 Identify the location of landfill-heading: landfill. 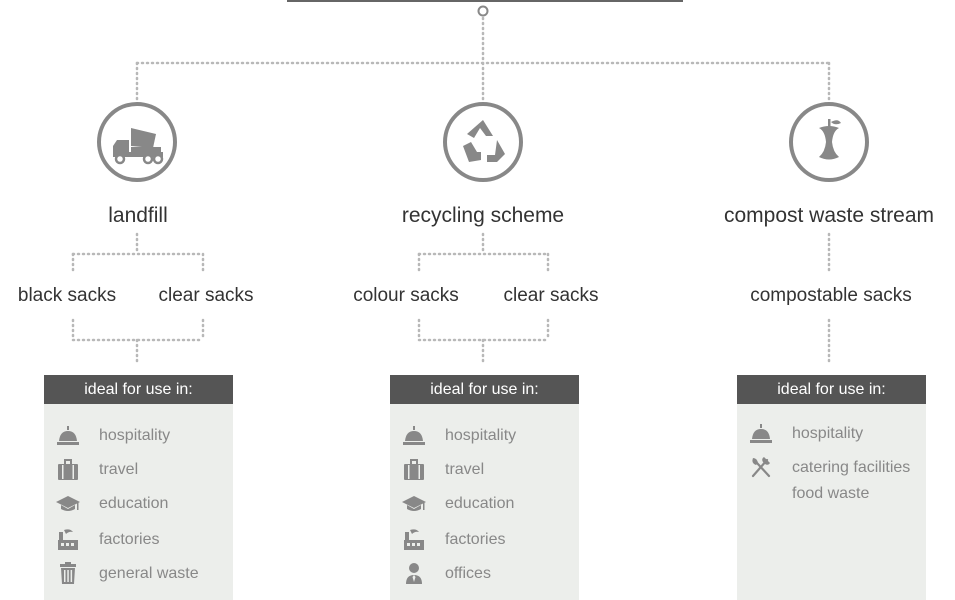
(138, 215).